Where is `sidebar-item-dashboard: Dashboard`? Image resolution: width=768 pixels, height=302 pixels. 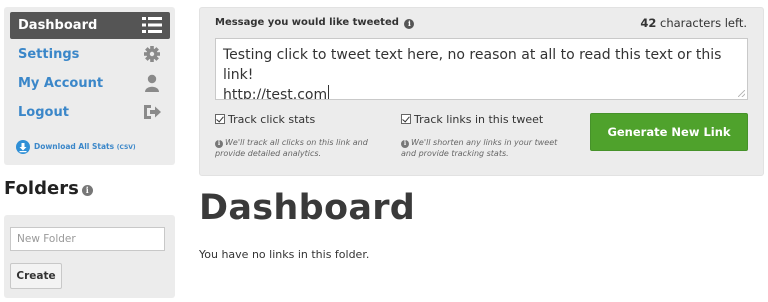 sidebar-item-dashboard: Dashboard is located at coordinates (90, 25).